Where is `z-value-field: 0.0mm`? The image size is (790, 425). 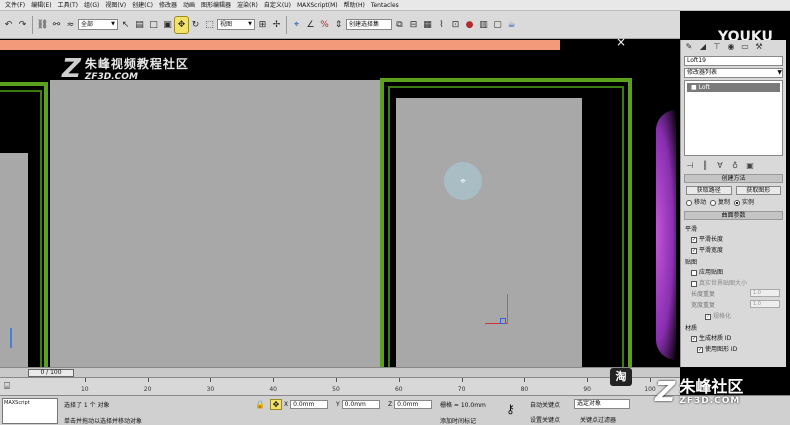
z-value-field: 0.0mm is located at coordinates (413, 404).